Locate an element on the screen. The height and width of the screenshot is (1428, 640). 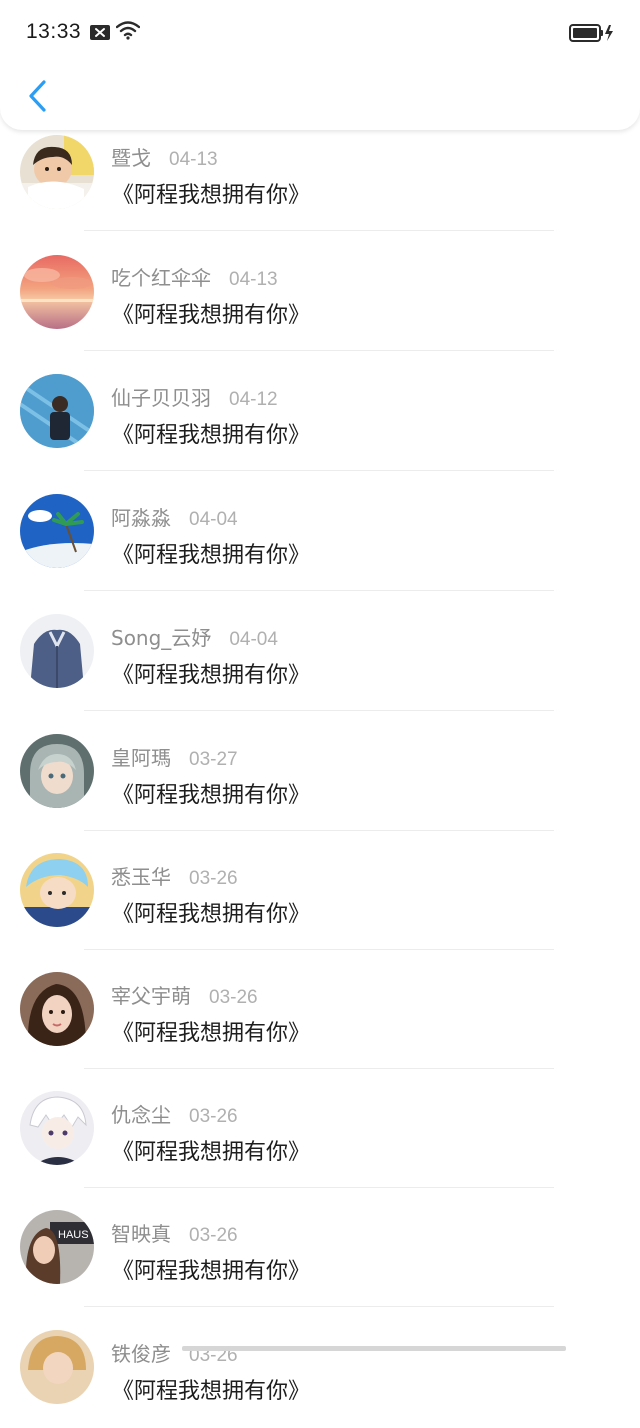
user-name: 悉玉华 03-26 is located at coordinates (174, 875).